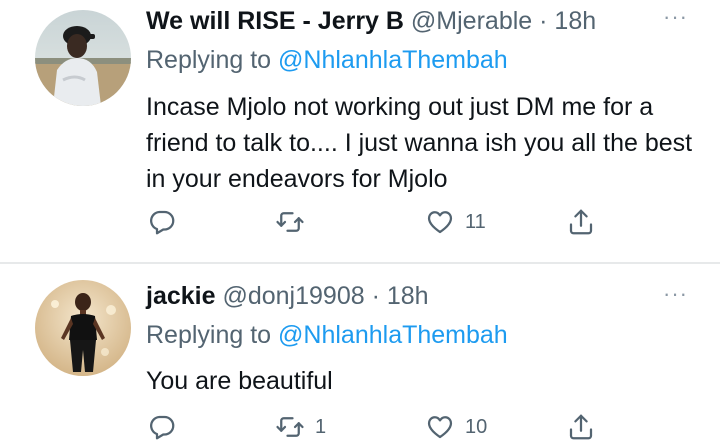 The height and width of the screenshot is (448, 720). I want to click on like-count: 10, so click(476, 426).